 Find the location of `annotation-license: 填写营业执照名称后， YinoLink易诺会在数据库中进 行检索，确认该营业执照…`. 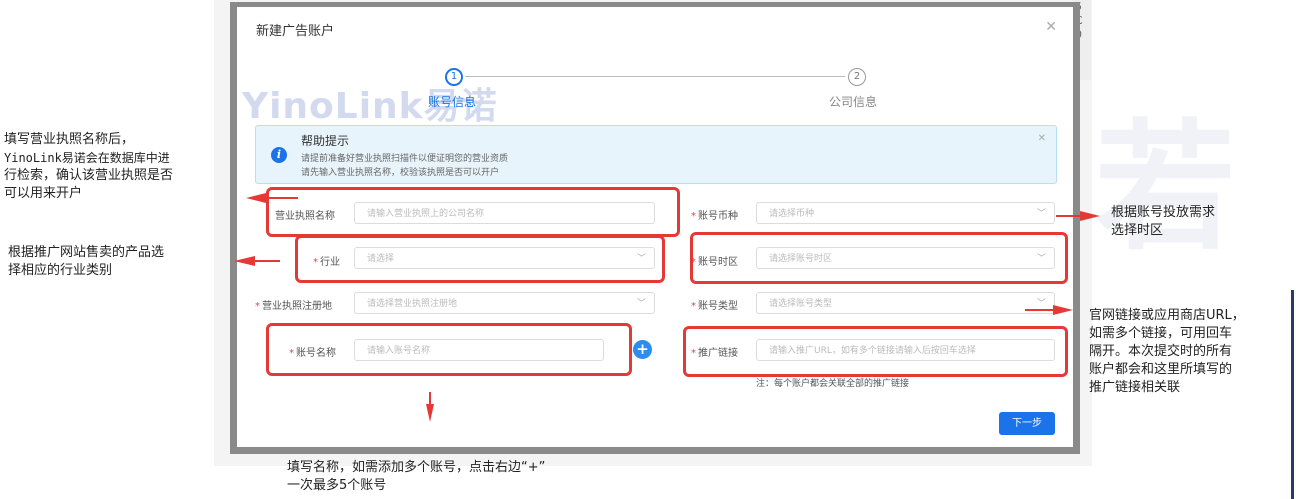

annotation-license: 填写营业执照名称后， YinoLink易诺会在数据库中进 行检索，确认该营业执照… is located at coordinates (89, 166).